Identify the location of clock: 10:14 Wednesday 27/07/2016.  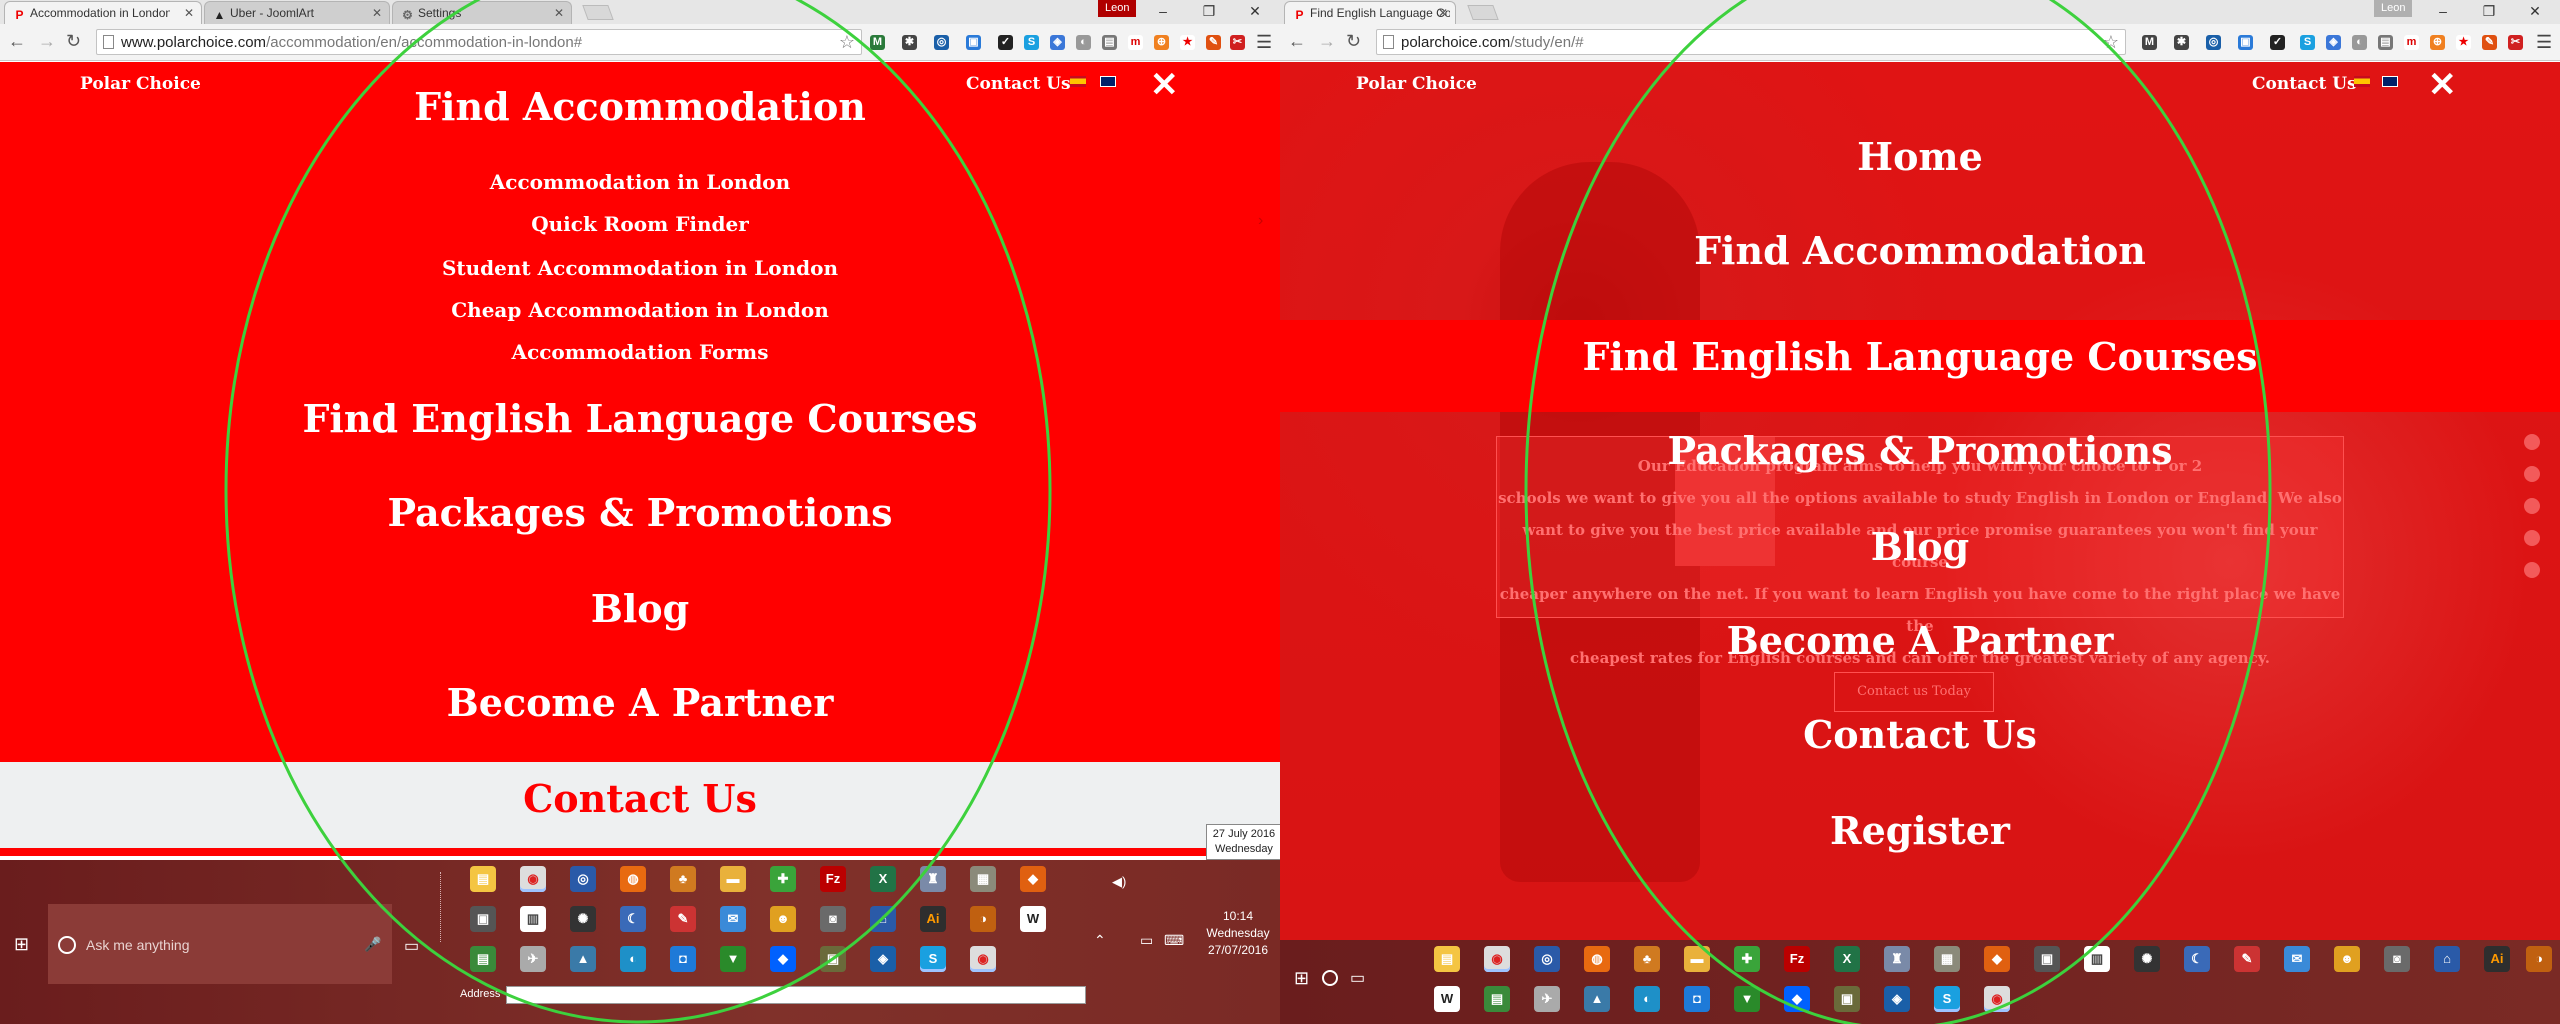
(1238, 933).